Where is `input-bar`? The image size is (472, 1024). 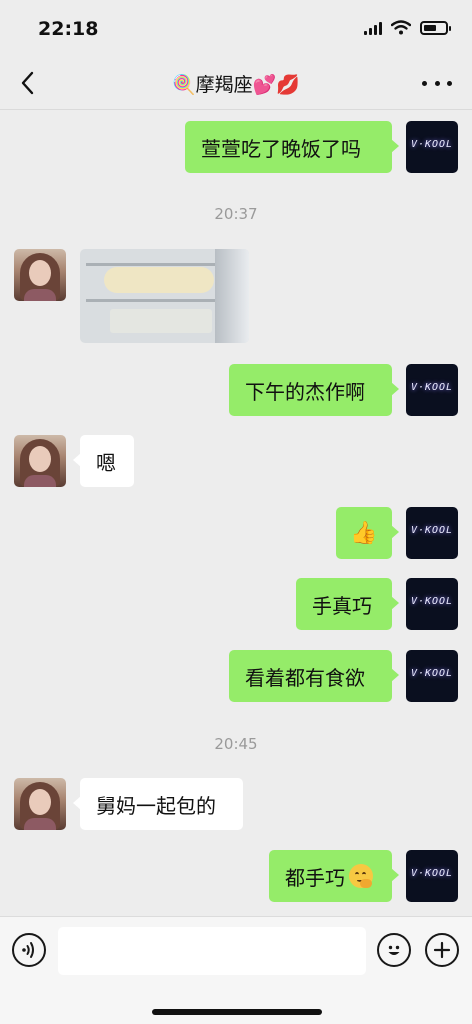
input-bar is located at coordinates (236, 970).